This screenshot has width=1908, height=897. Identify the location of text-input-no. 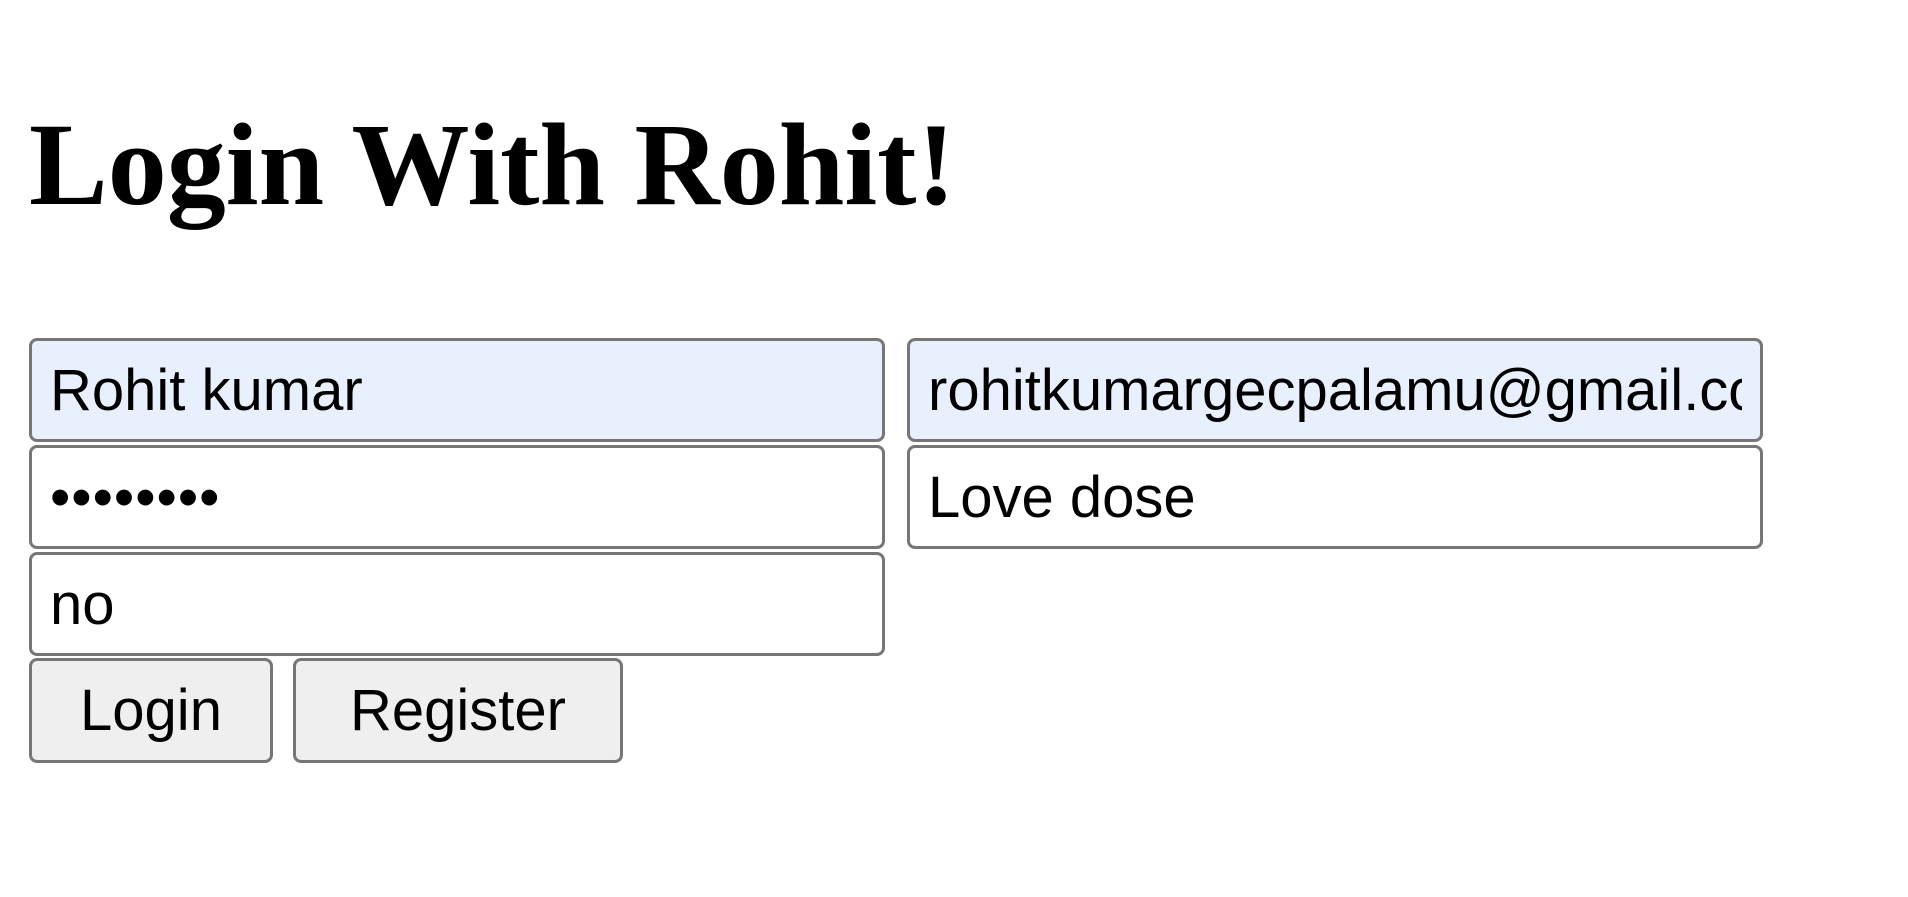
(457, 604).